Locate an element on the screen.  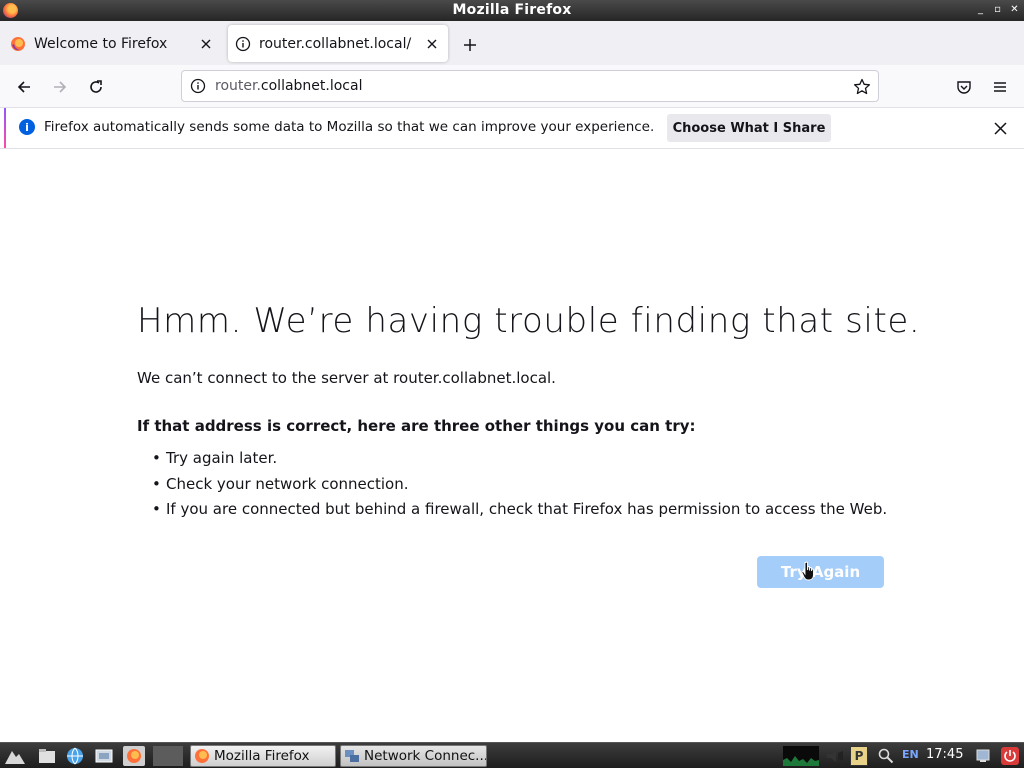
firefox-icon is located at coordinates (202, 756).